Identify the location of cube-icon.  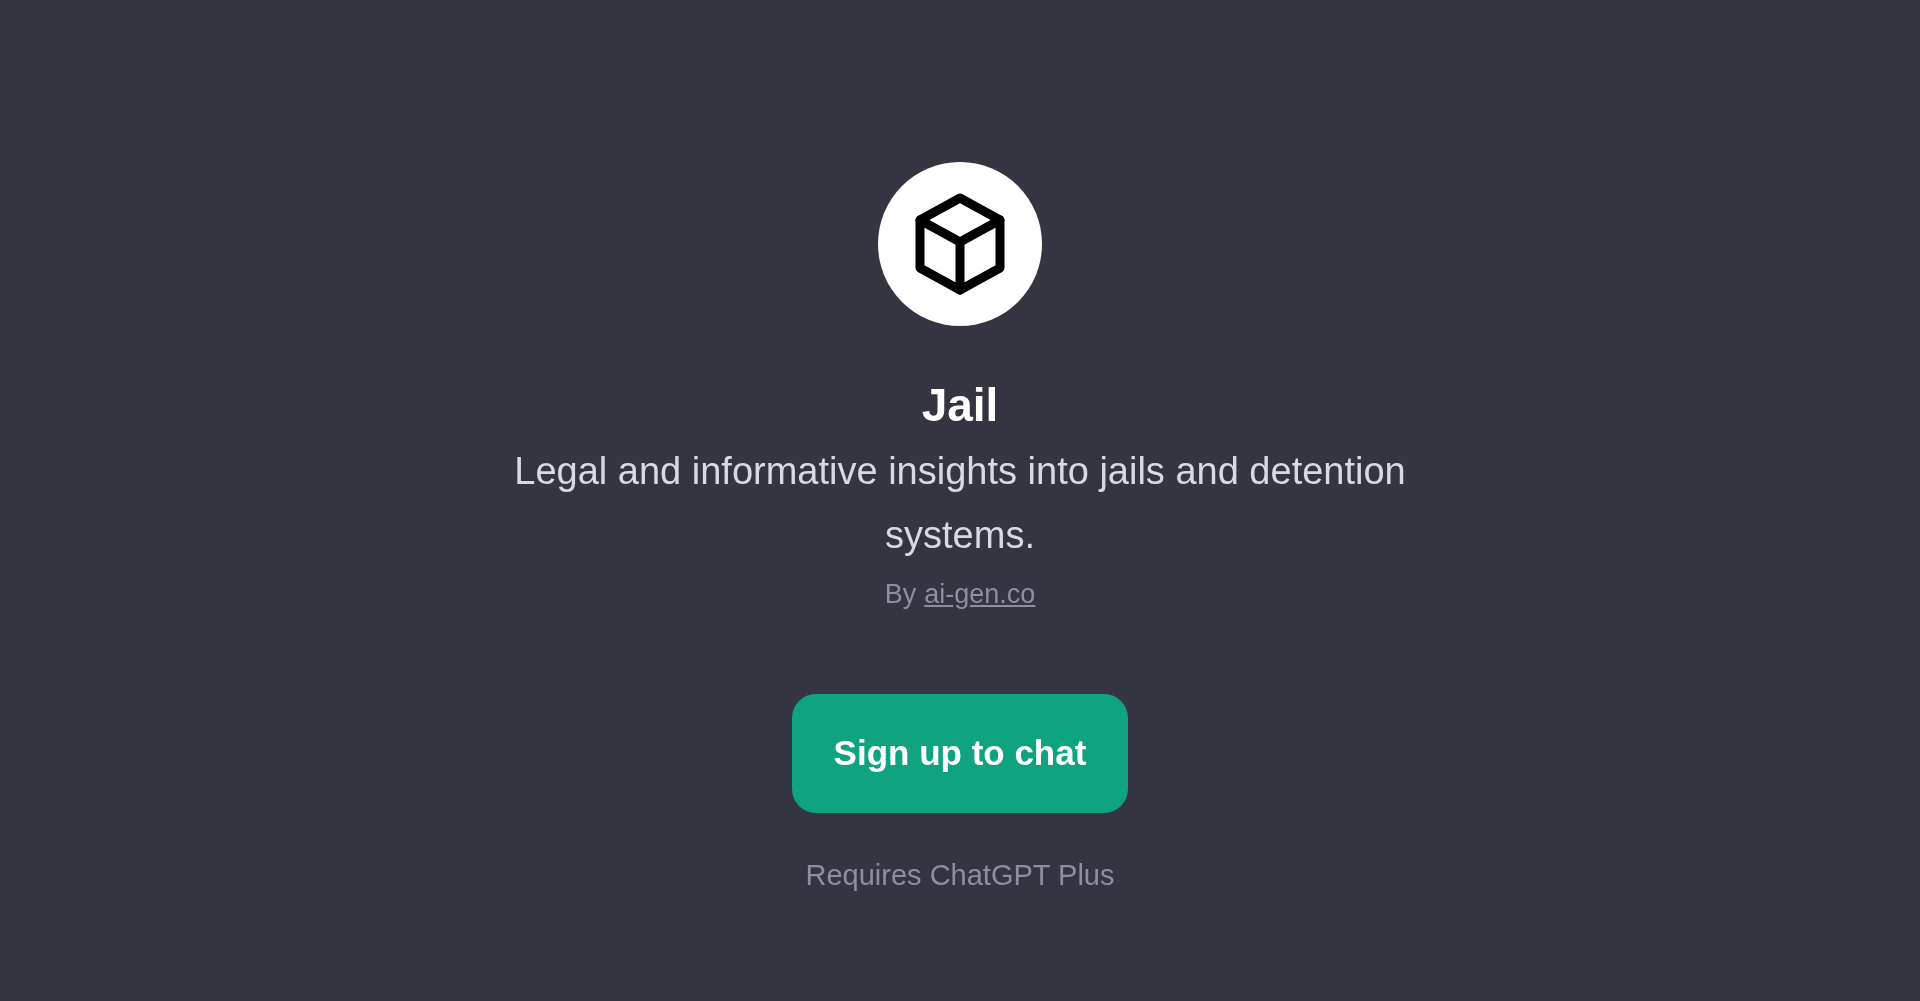
(960, 244).